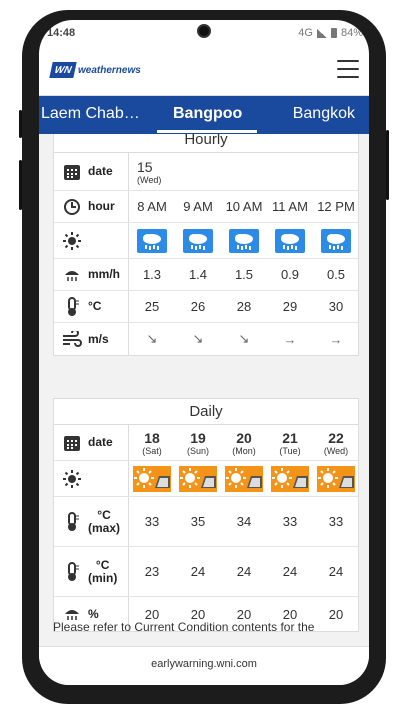 The width and height of the screenshot is (397, 706). I want to click on min-label: (min), so click(103, 577).